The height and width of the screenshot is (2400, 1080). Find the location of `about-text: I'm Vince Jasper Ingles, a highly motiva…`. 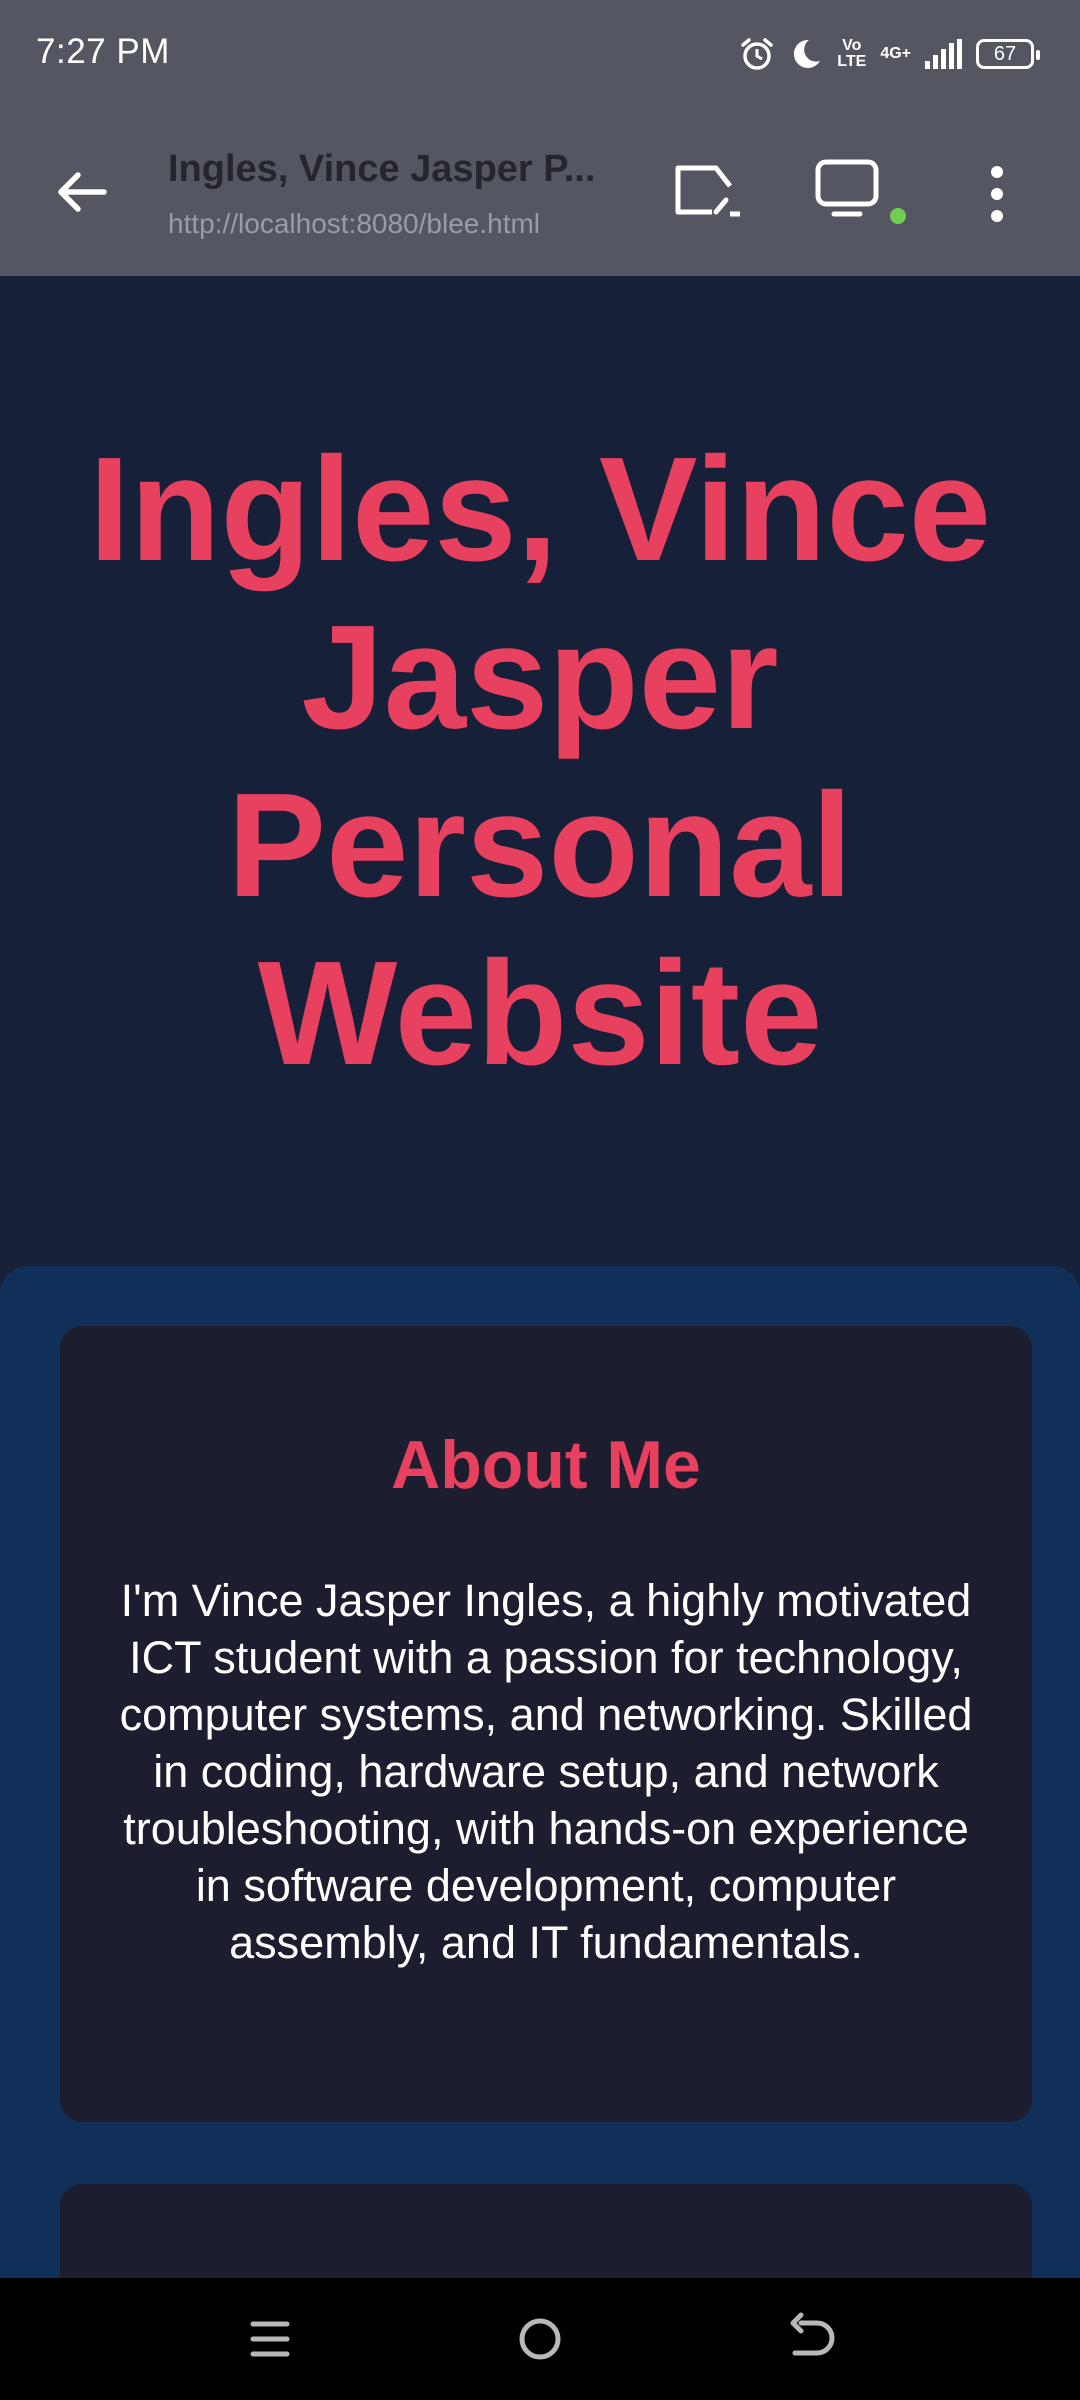

about-text: I'm Vince Jasper Ingles, a highly motiva… is located at coordinates (546, 1771).